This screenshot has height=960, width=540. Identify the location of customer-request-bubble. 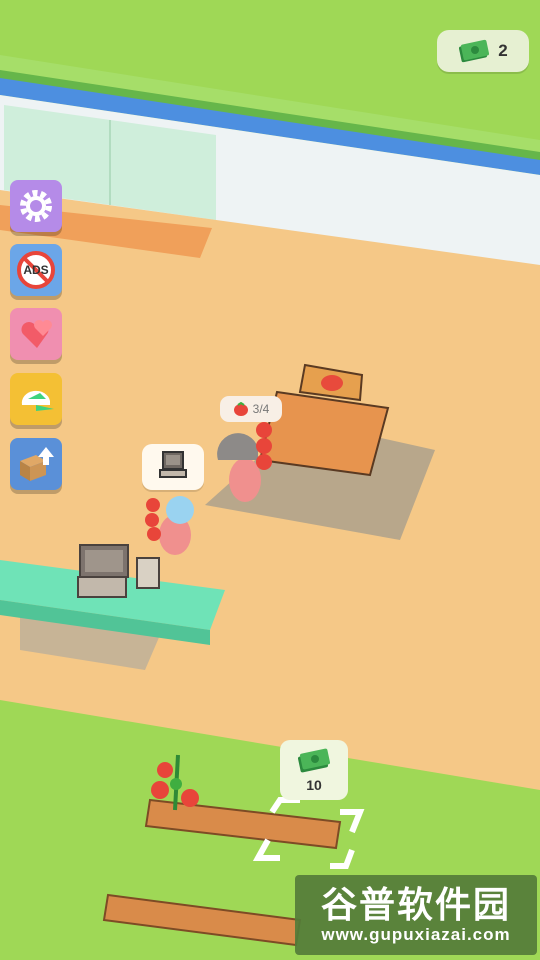
(173, 467).